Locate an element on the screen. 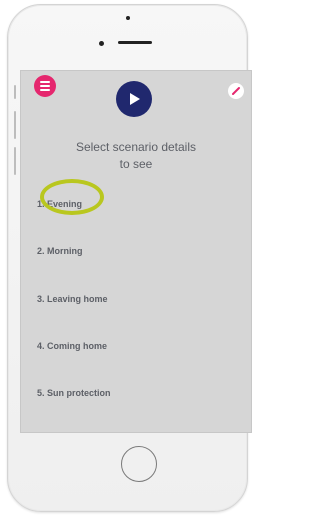 The image size is (320, 516). title-line-1: Select scenario details is located at coordinates (136, 147).